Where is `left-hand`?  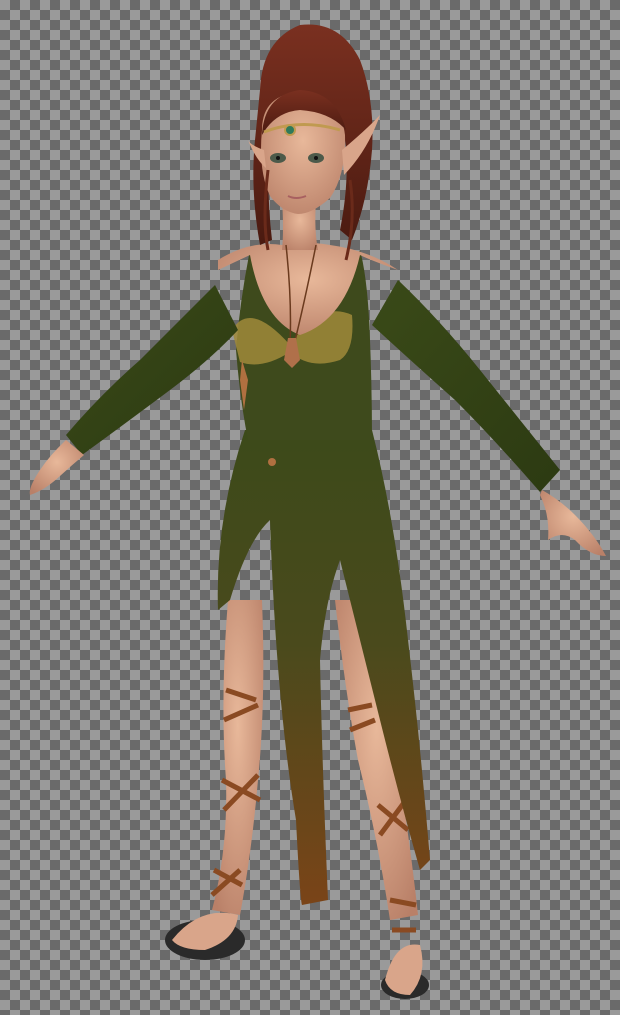
left-hand is located at coordinates (56, 467).